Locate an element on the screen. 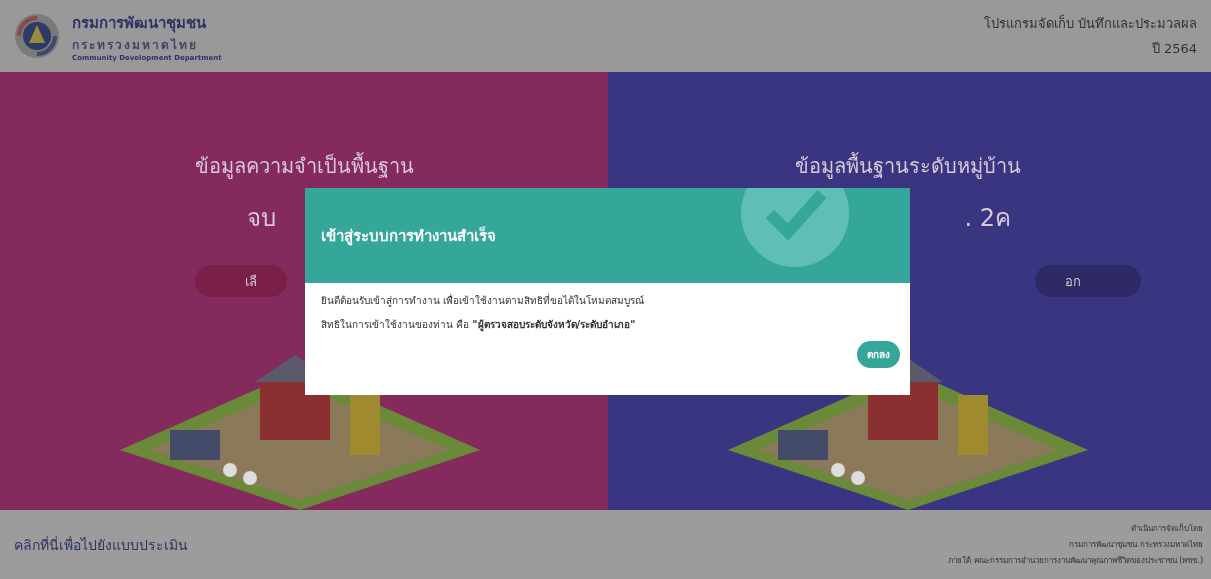 The width and height of the screenshot is (1211, 579). org-name: กรมการพัฒนาชุมชน is located at coordinates (139, 23).